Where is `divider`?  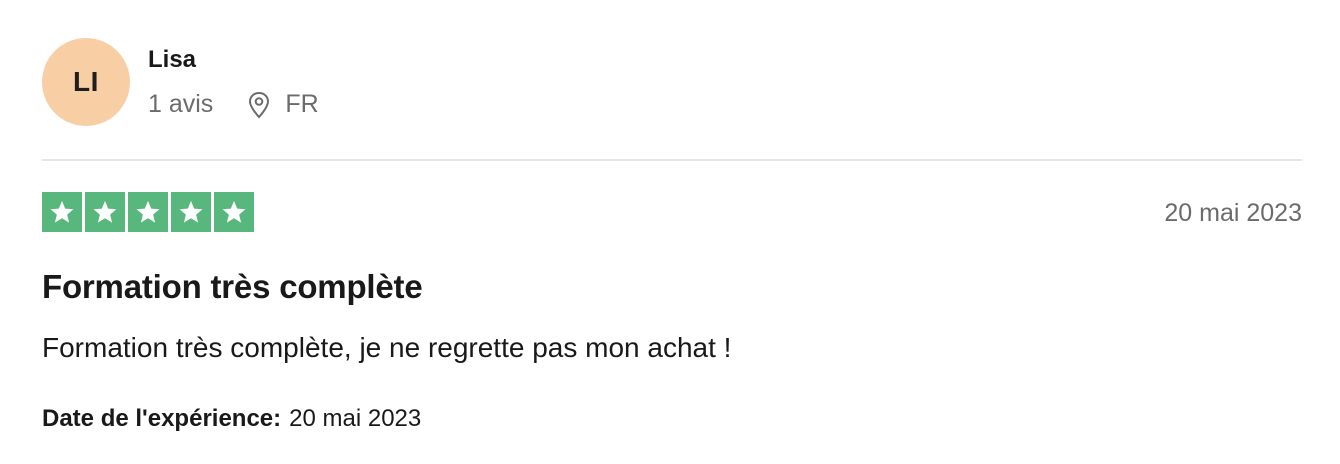
divider is located at coordinates (672, 160).